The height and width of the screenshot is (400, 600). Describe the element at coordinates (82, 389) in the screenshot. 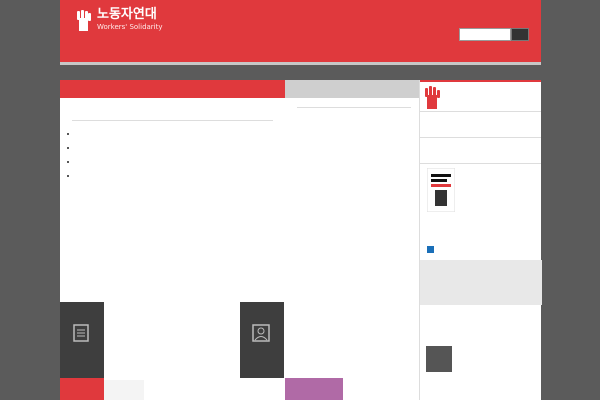

I see `category-tile-red` at that location.